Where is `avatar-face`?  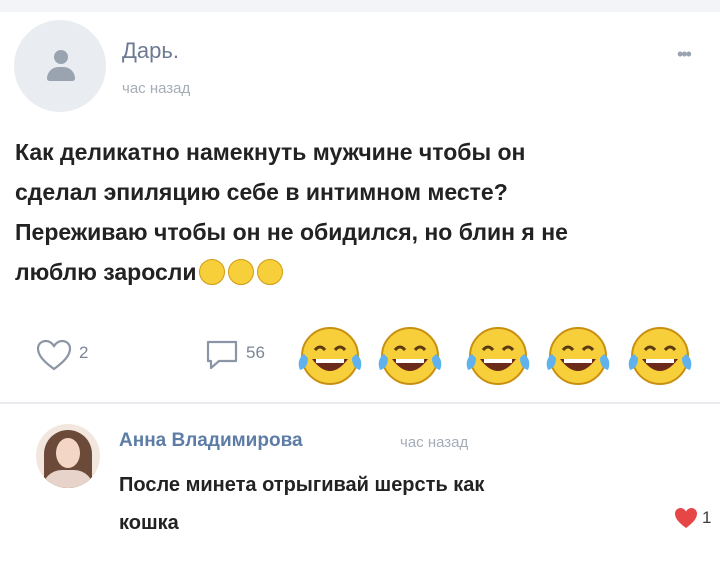 avatar-face is located at coordinates (68, 453).